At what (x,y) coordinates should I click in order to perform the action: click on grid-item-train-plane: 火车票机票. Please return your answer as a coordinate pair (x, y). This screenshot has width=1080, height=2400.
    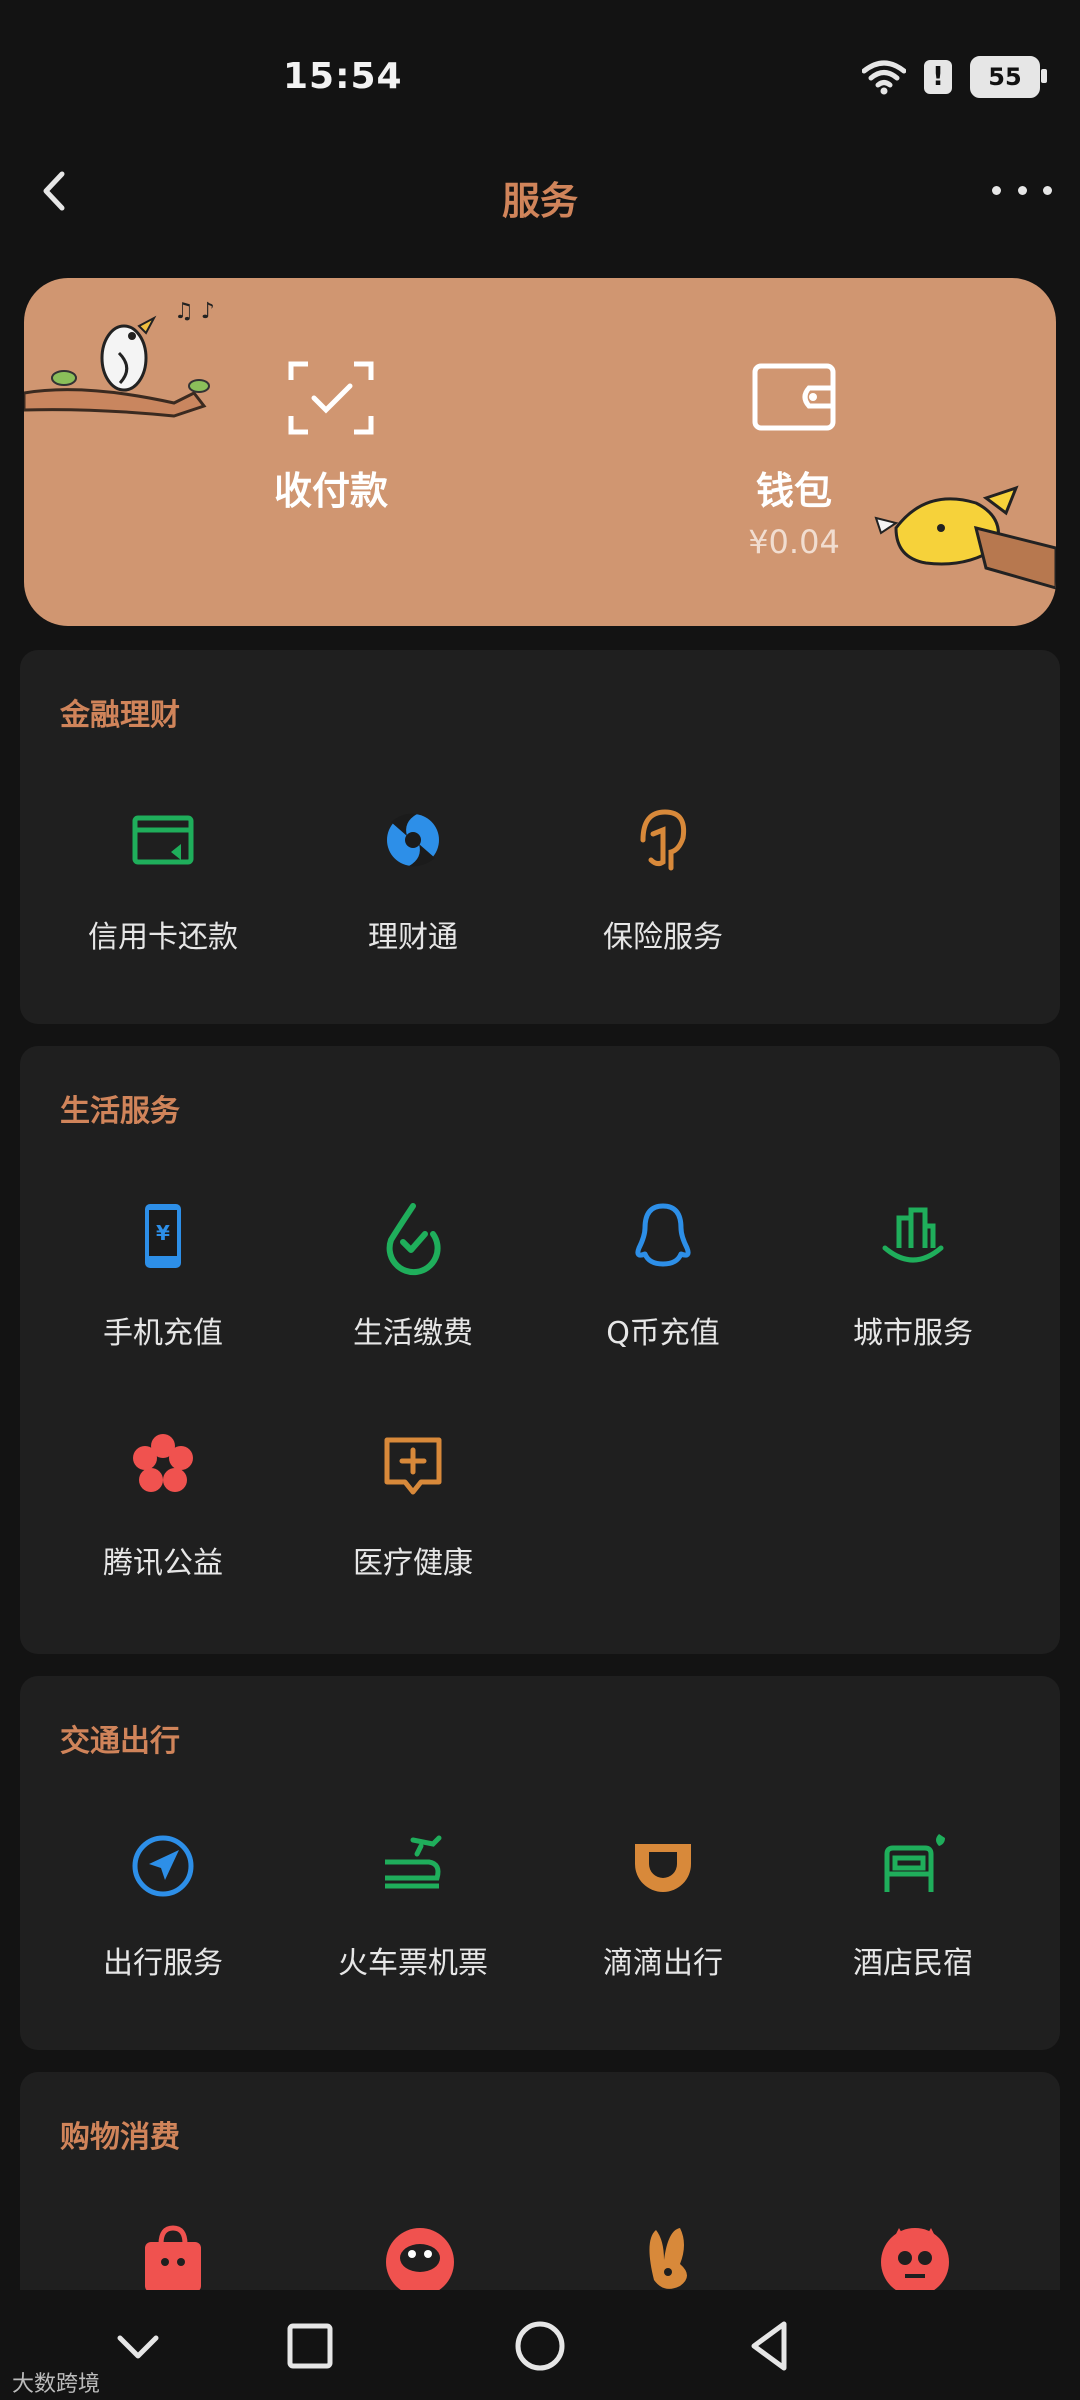
    Looking at the image, I should click on (413, 1904).